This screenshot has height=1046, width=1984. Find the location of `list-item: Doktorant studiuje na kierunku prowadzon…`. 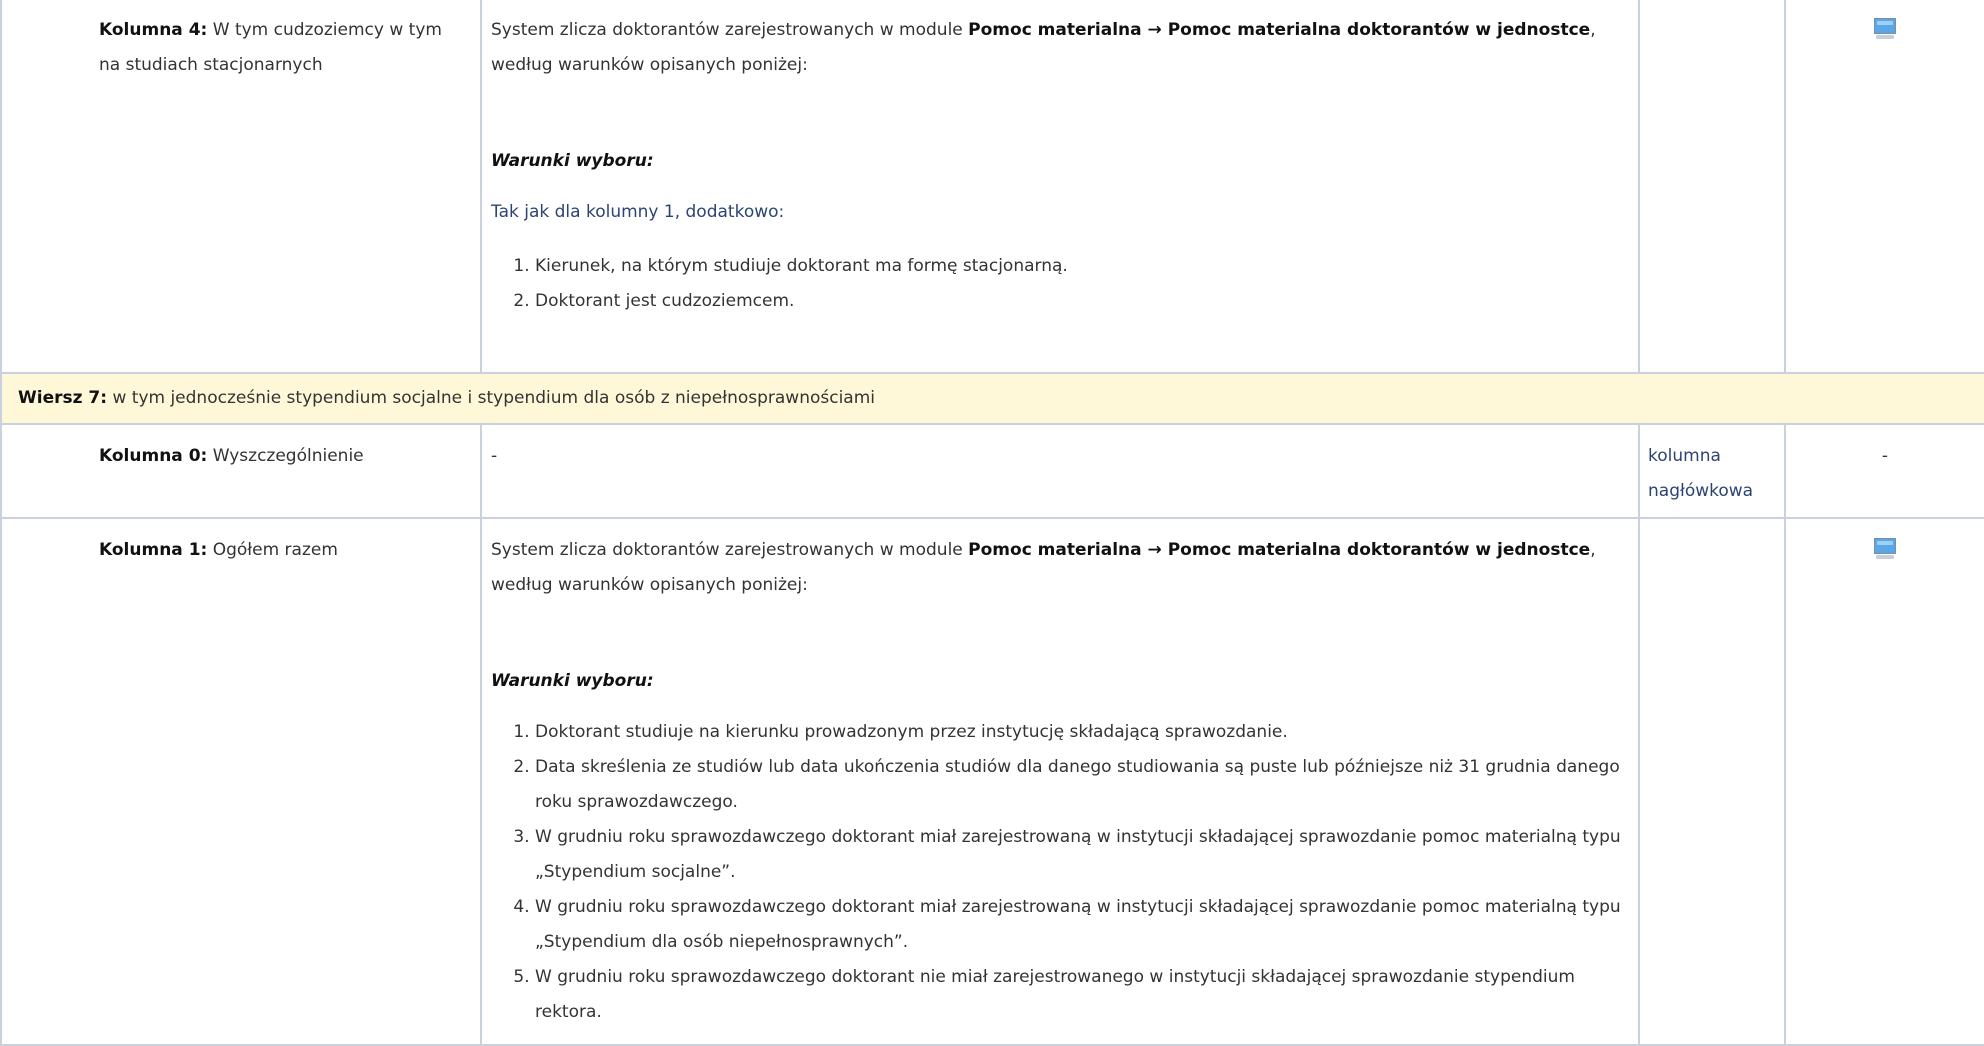

list-item: Doktorant studiuje na kierunku prowadzon… is located at coordinates (1082, 732).